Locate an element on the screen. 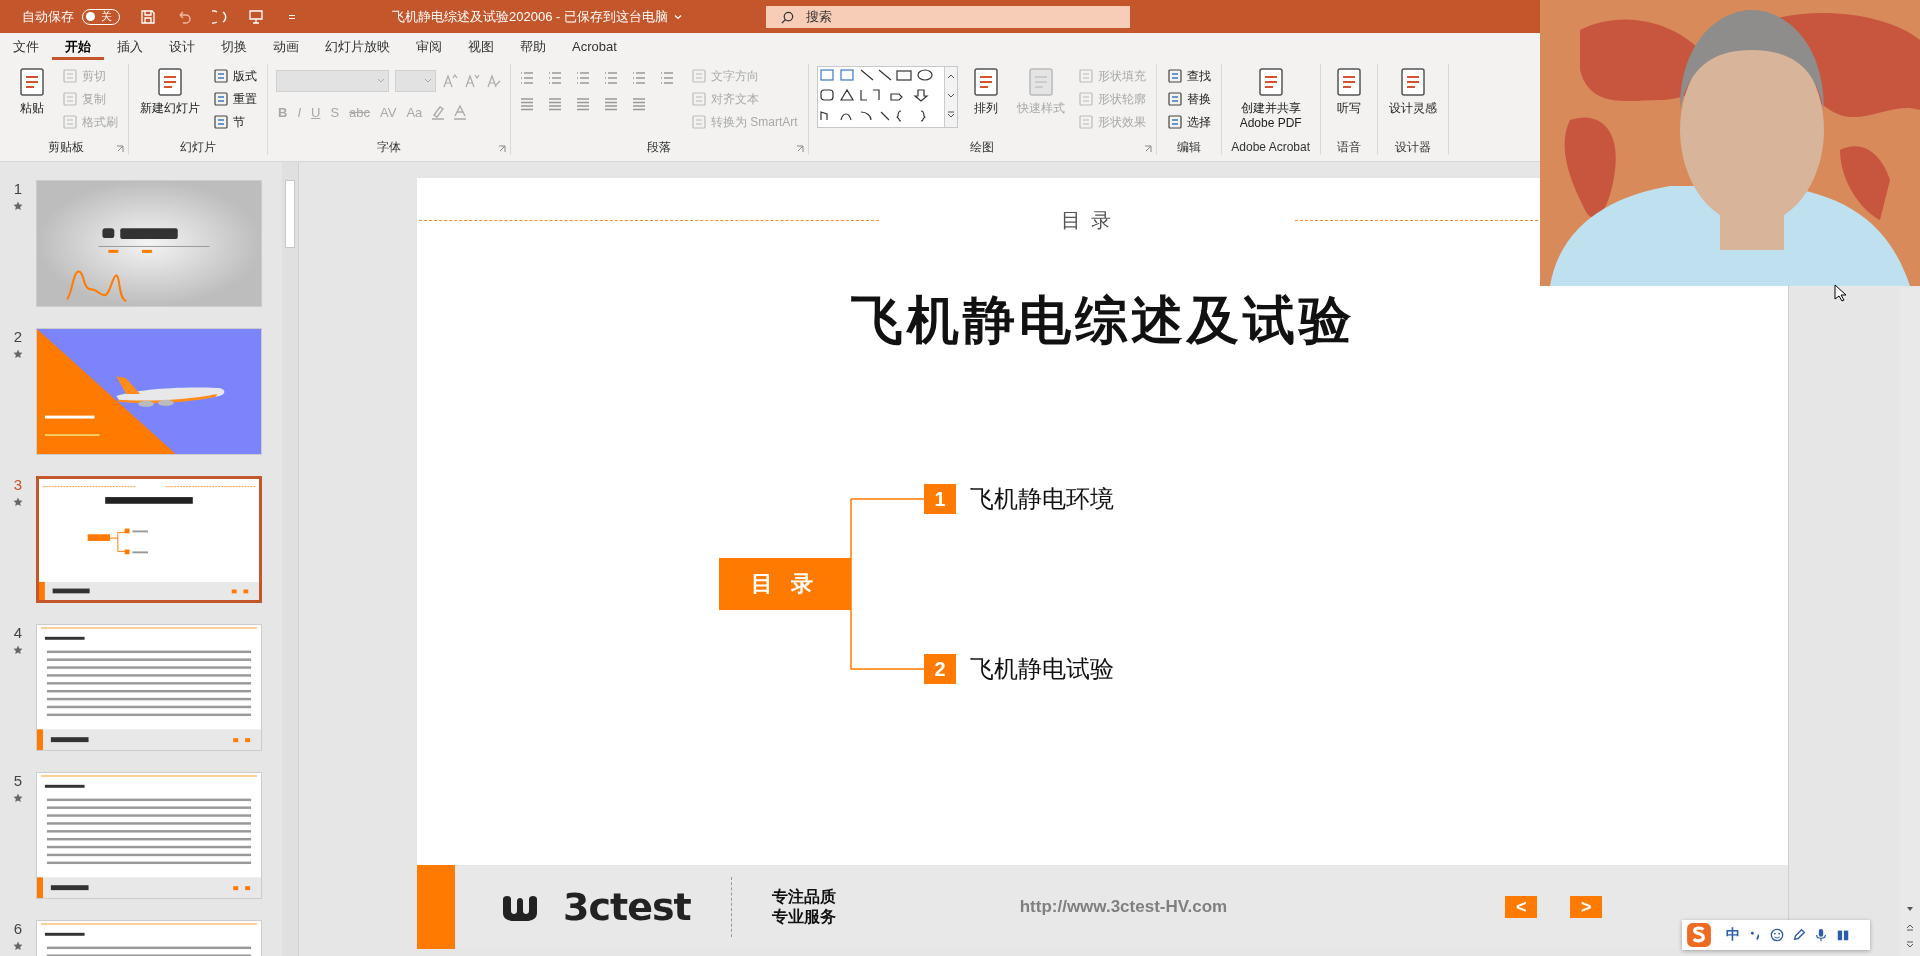 The height and width of the screenshot is (956, 1920). slogan: 专注品质 is located at coordinates (803, 897).